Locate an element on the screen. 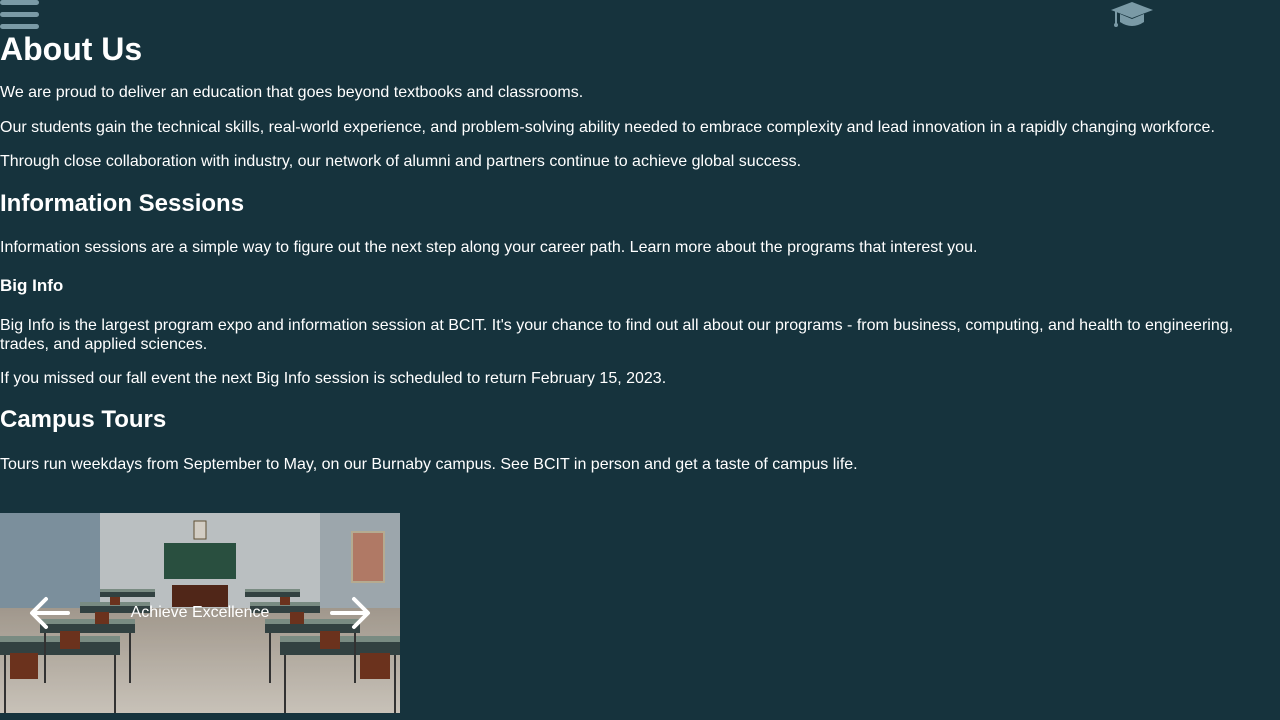  big-info-title: Big Info is located at coordinates (32, 285).